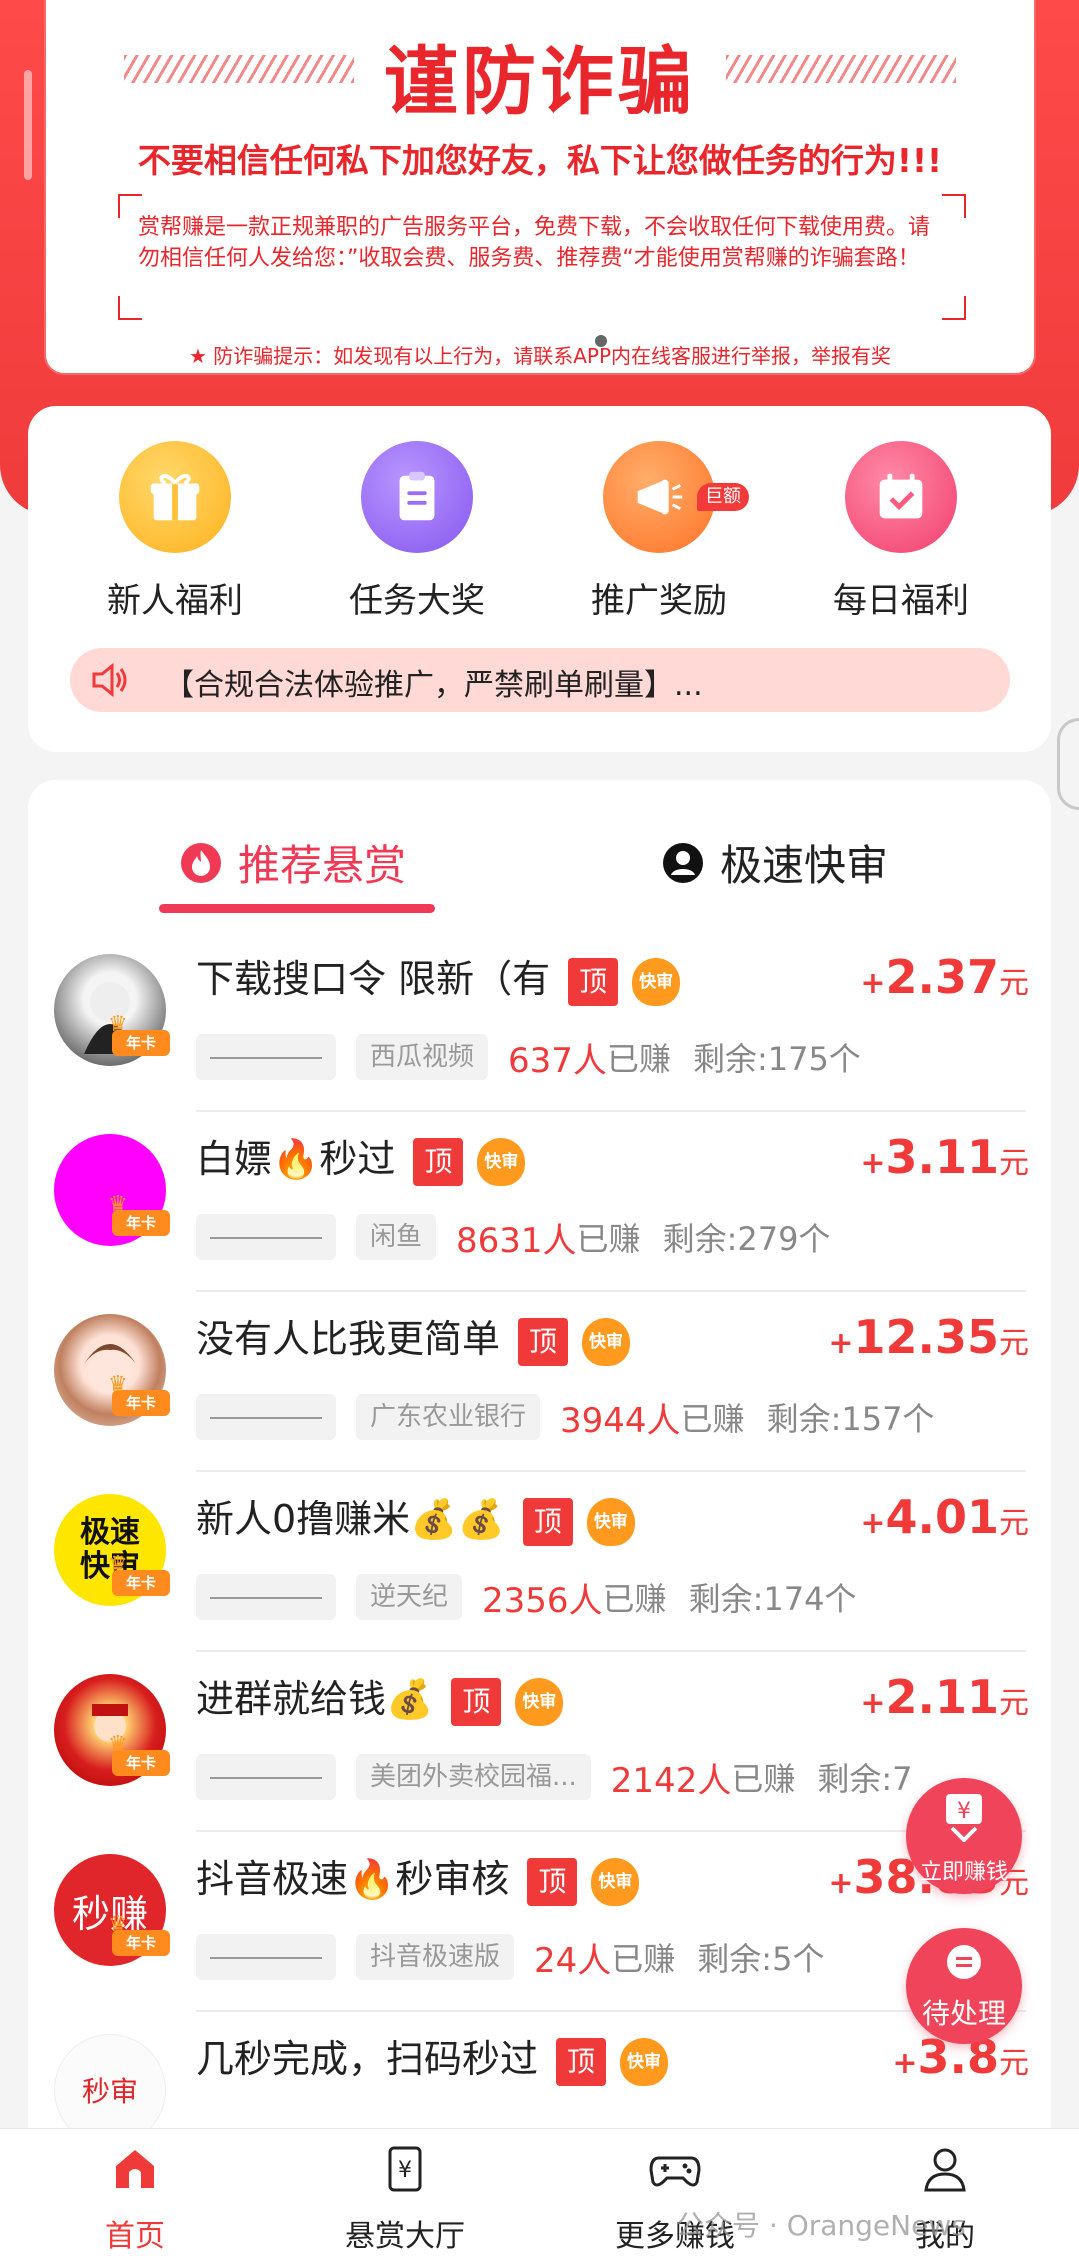  What do you see at coordinates (865, 1779) in the screenshot?
I see `remaining-count: 剩余:7` at bounding box center [865, 1779].